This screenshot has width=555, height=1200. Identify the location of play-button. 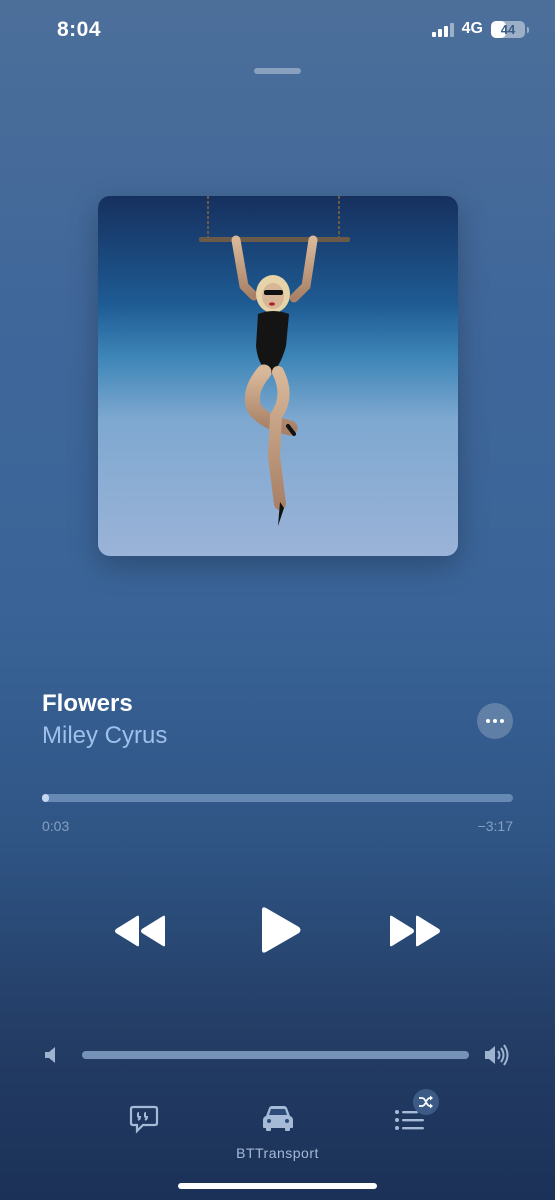
(280, 930).